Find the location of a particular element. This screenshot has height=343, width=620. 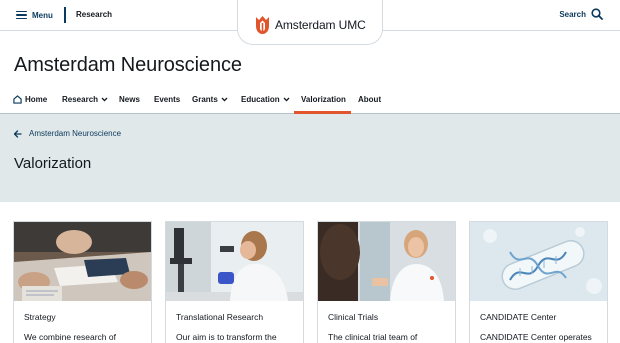

clinic-photo is located at coordinates (386, 261).